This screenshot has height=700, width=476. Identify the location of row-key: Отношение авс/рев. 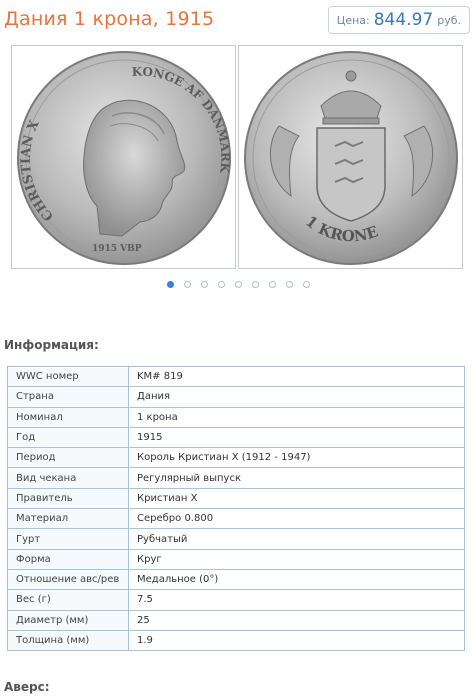
(68, 579).